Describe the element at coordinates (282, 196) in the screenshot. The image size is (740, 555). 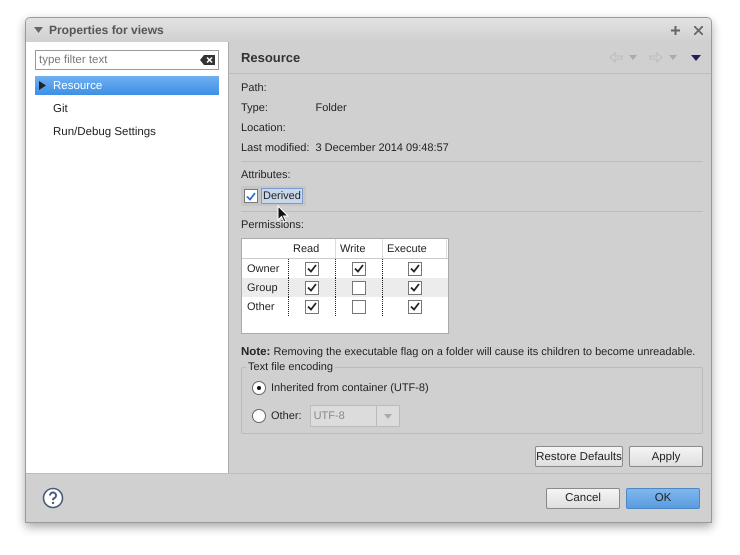
I see `derived-label: Derived` at that location.